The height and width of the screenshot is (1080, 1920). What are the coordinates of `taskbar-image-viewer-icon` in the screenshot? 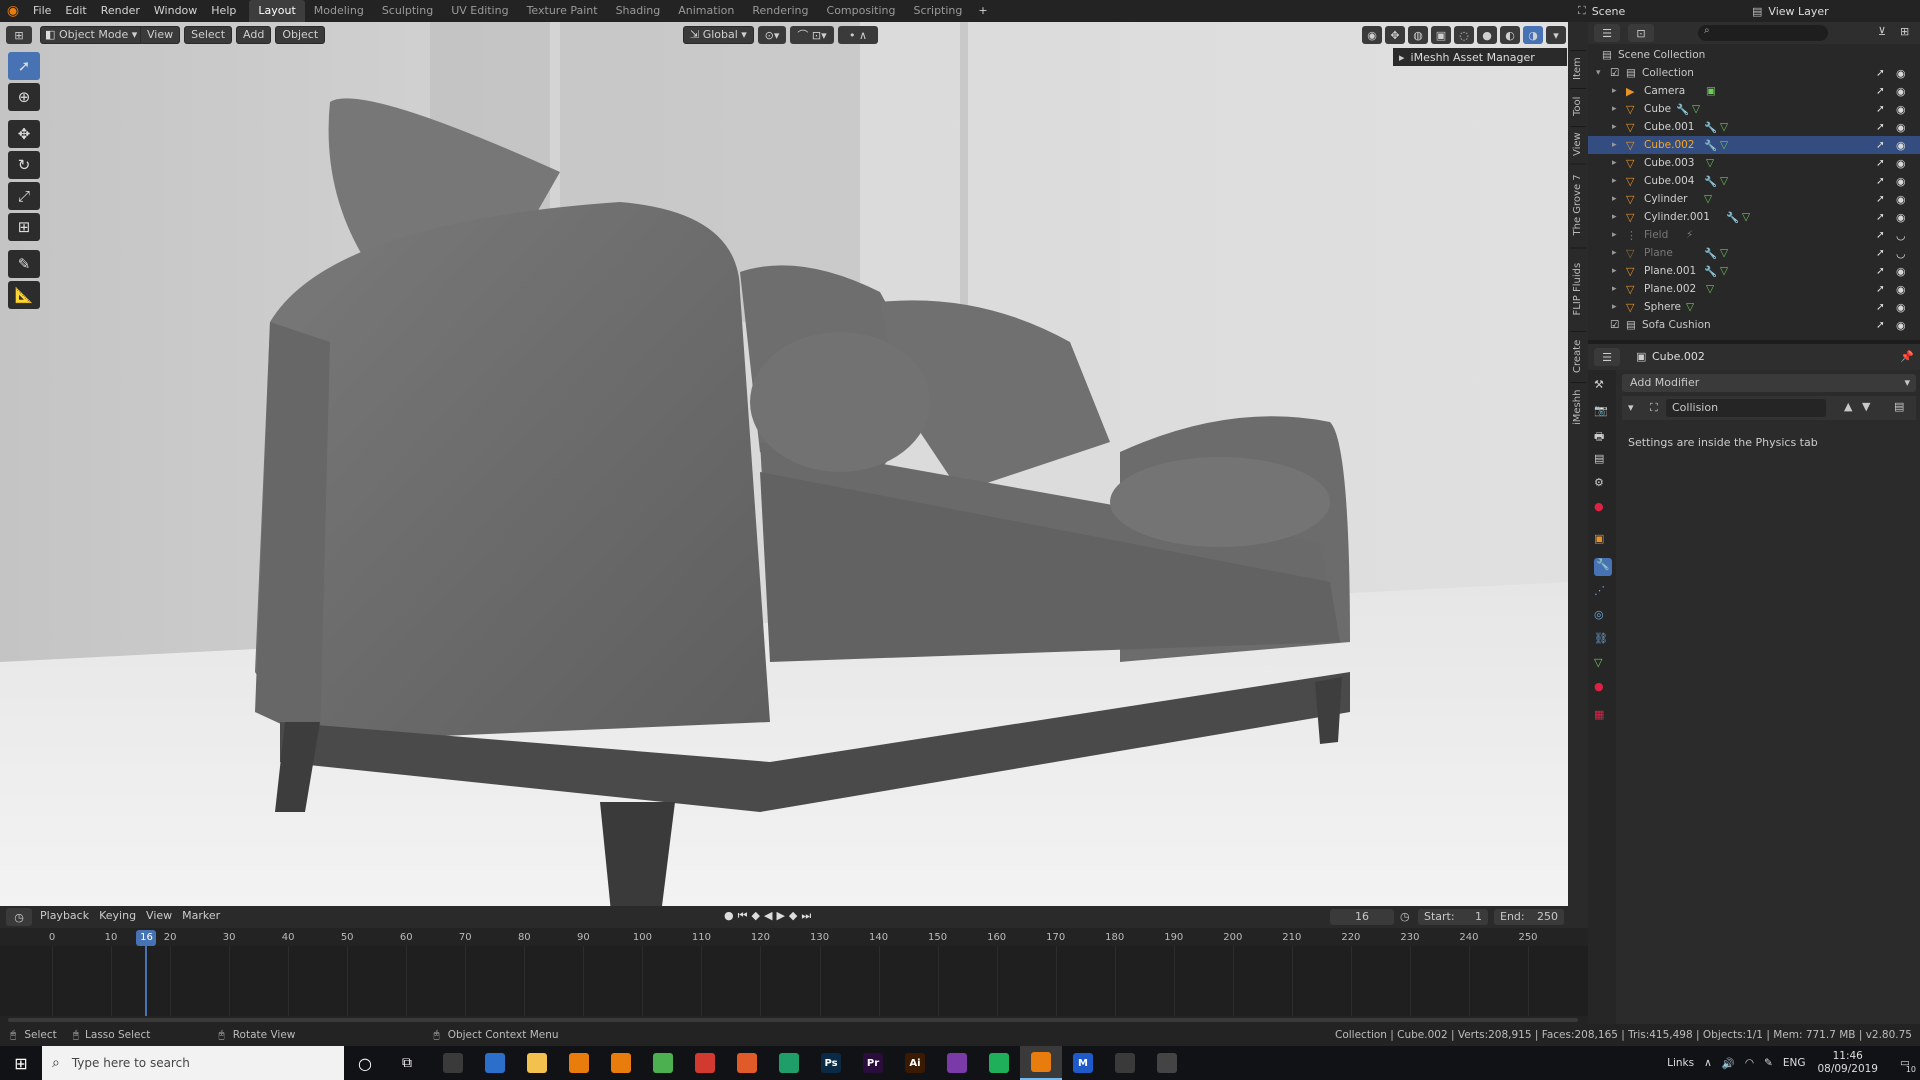 It's located at (1125, 1063).